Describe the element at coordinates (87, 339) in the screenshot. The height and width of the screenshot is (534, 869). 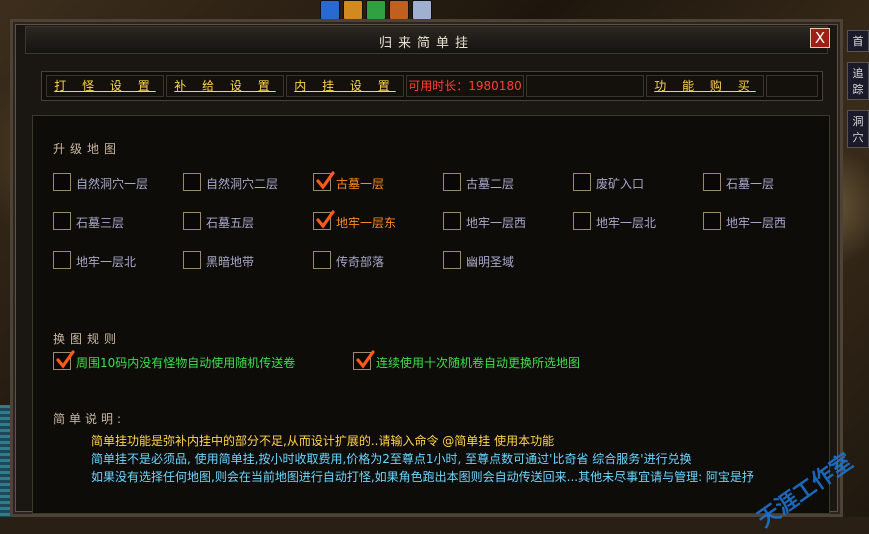
I see `map-rules-title: 换图规则` at that location.